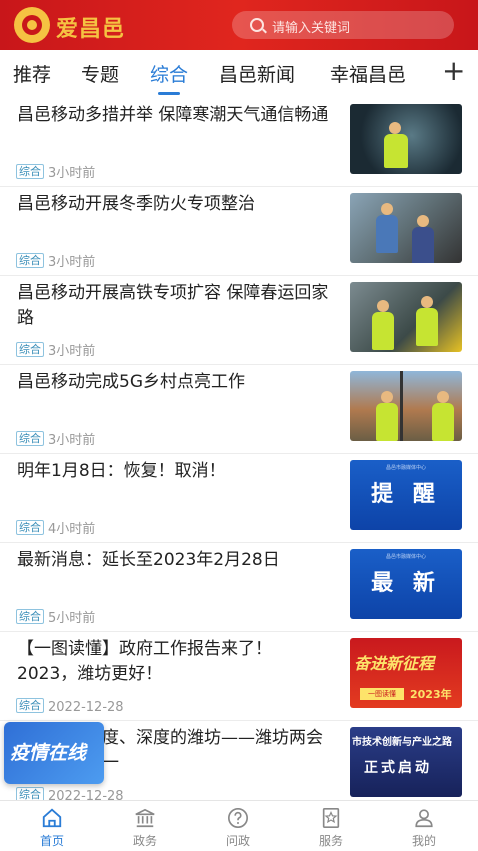 The image size is (478, 851). What do you see at coordinates (257, 73) in the screenshot?
I see `tab-changyi-news: 昌邑新闻` at bounding box center [257, 73].